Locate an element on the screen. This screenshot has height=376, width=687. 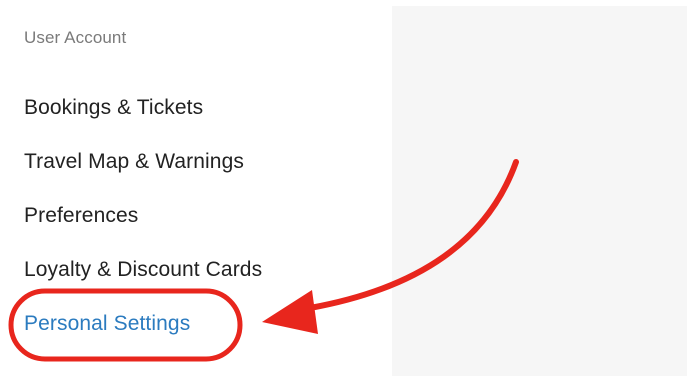
menu-item-preferences: Preferences is located at coordinates (81, 216).